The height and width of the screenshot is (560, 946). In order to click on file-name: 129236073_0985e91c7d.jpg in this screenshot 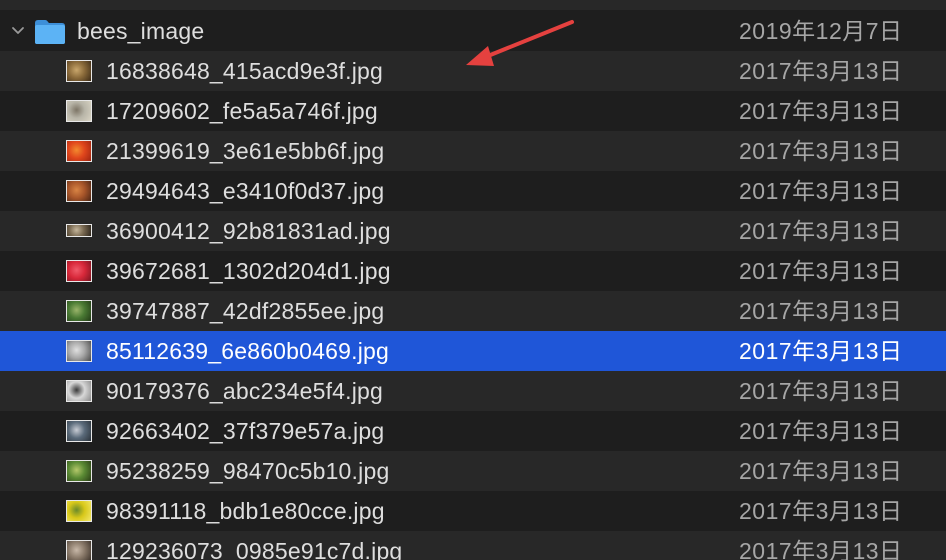, I will do `click(254, 549)`.